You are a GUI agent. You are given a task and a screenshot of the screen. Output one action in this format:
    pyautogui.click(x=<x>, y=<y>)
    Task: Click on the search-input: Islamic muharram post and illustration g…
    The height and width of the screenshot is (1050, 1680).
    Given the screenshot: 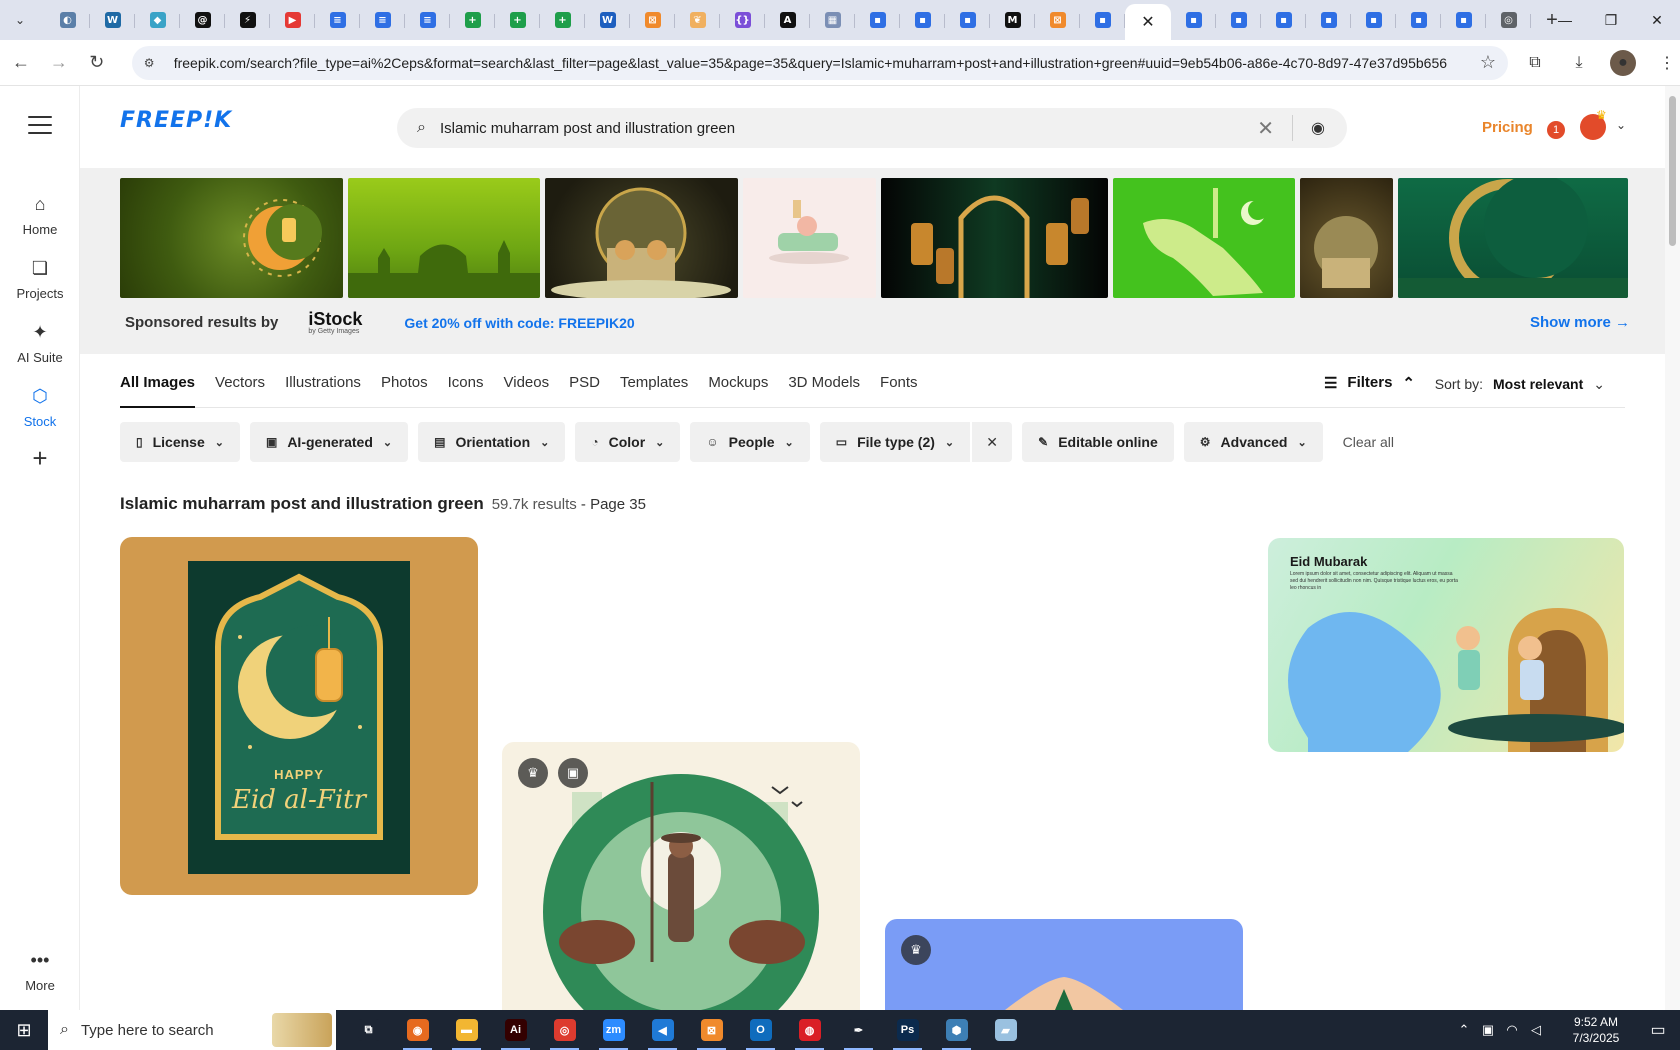 What is the action you would take?
    pyautogui.click(x=848, y=128)
    